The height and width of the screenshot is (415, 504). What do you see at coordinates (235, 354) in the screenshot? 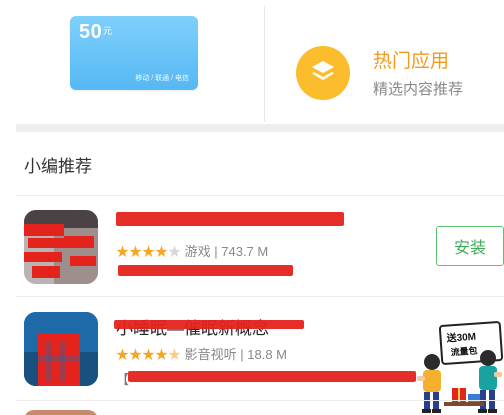
I see `app-category-size: 影音视听 | 18.8 M` at bounding box center [235, 354].